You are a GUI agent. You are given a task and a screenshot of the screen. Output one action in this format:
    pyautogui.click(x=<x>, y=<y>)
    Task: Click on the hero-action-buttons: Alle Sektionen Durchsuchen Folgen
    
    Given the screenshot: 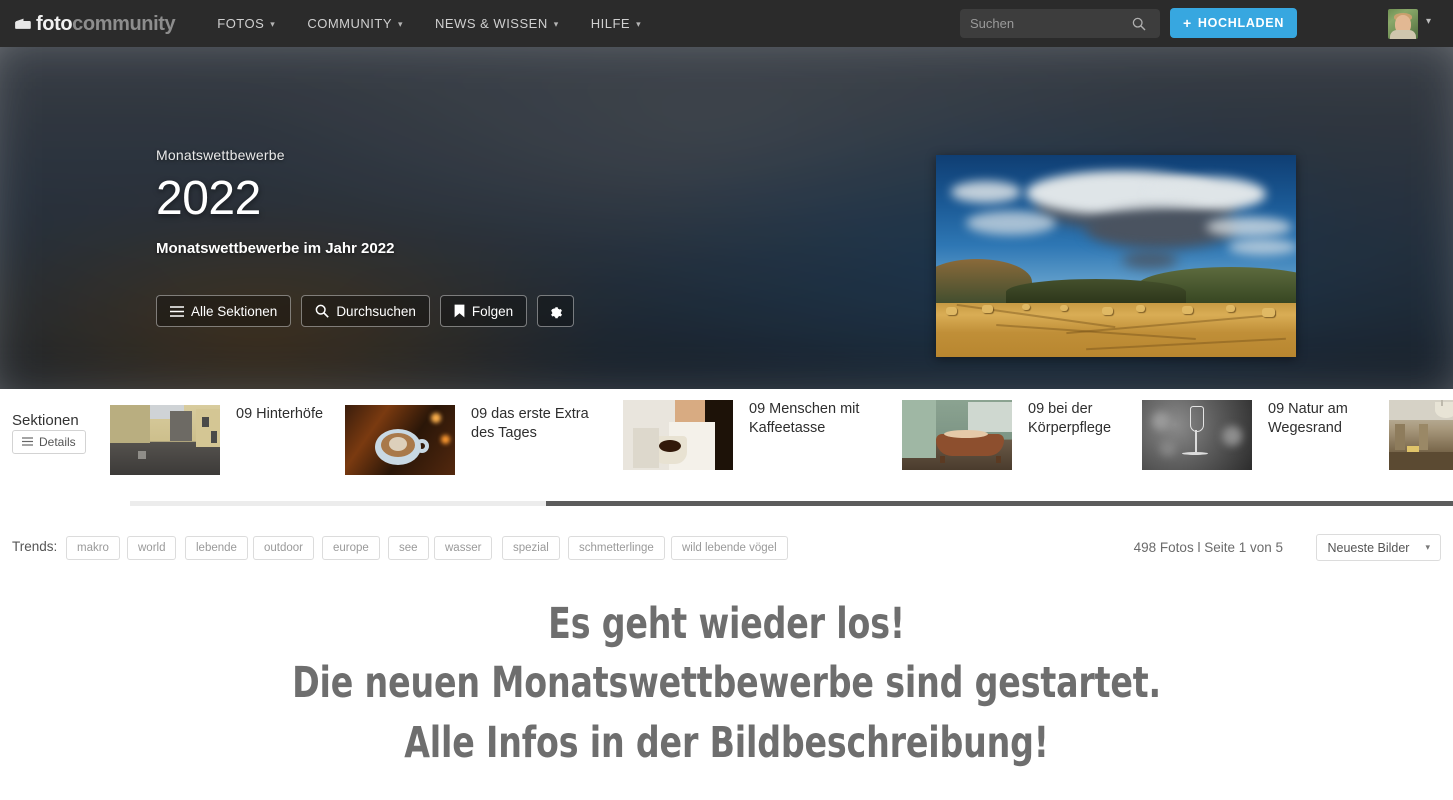 What is the action you would take?
    pyautogui.click(x=365, y=311)
    